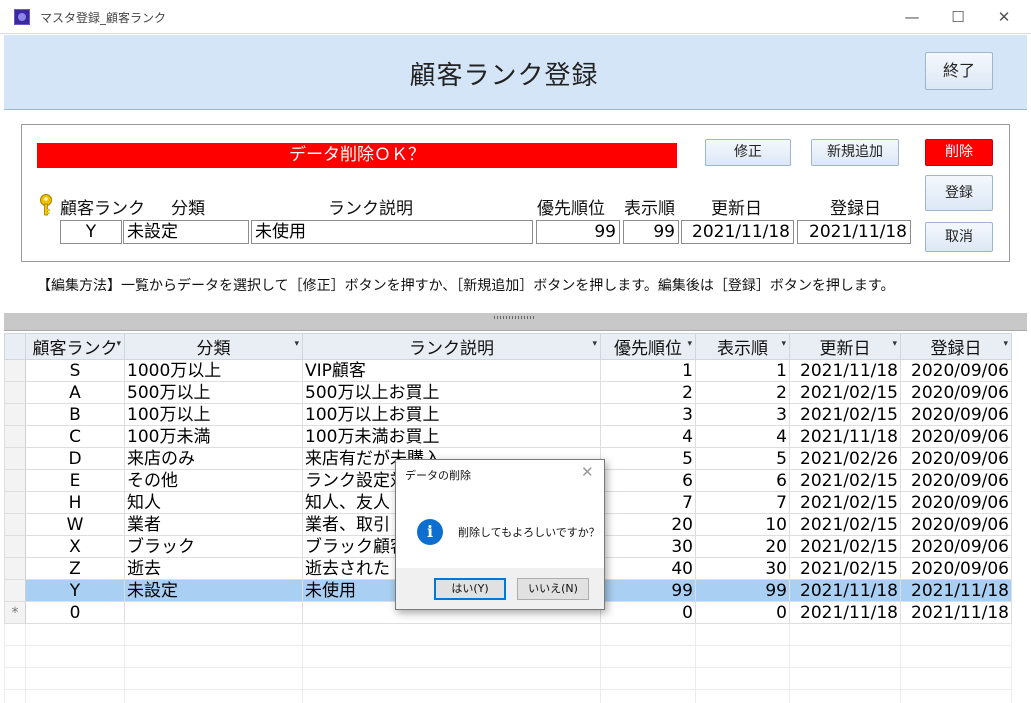 The height and width of the screenshot is (703, 1031). I want to click on close-window-button: ✕, so click(1004, 17).